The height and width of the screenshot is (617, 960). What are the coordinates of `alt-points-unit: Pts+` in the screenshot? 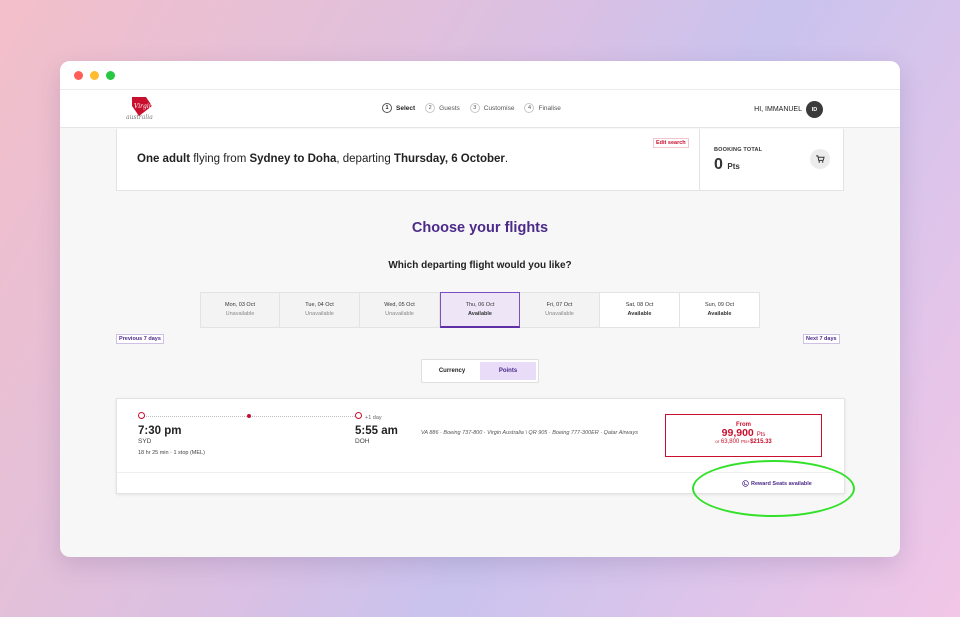 It's located at (745, 441).